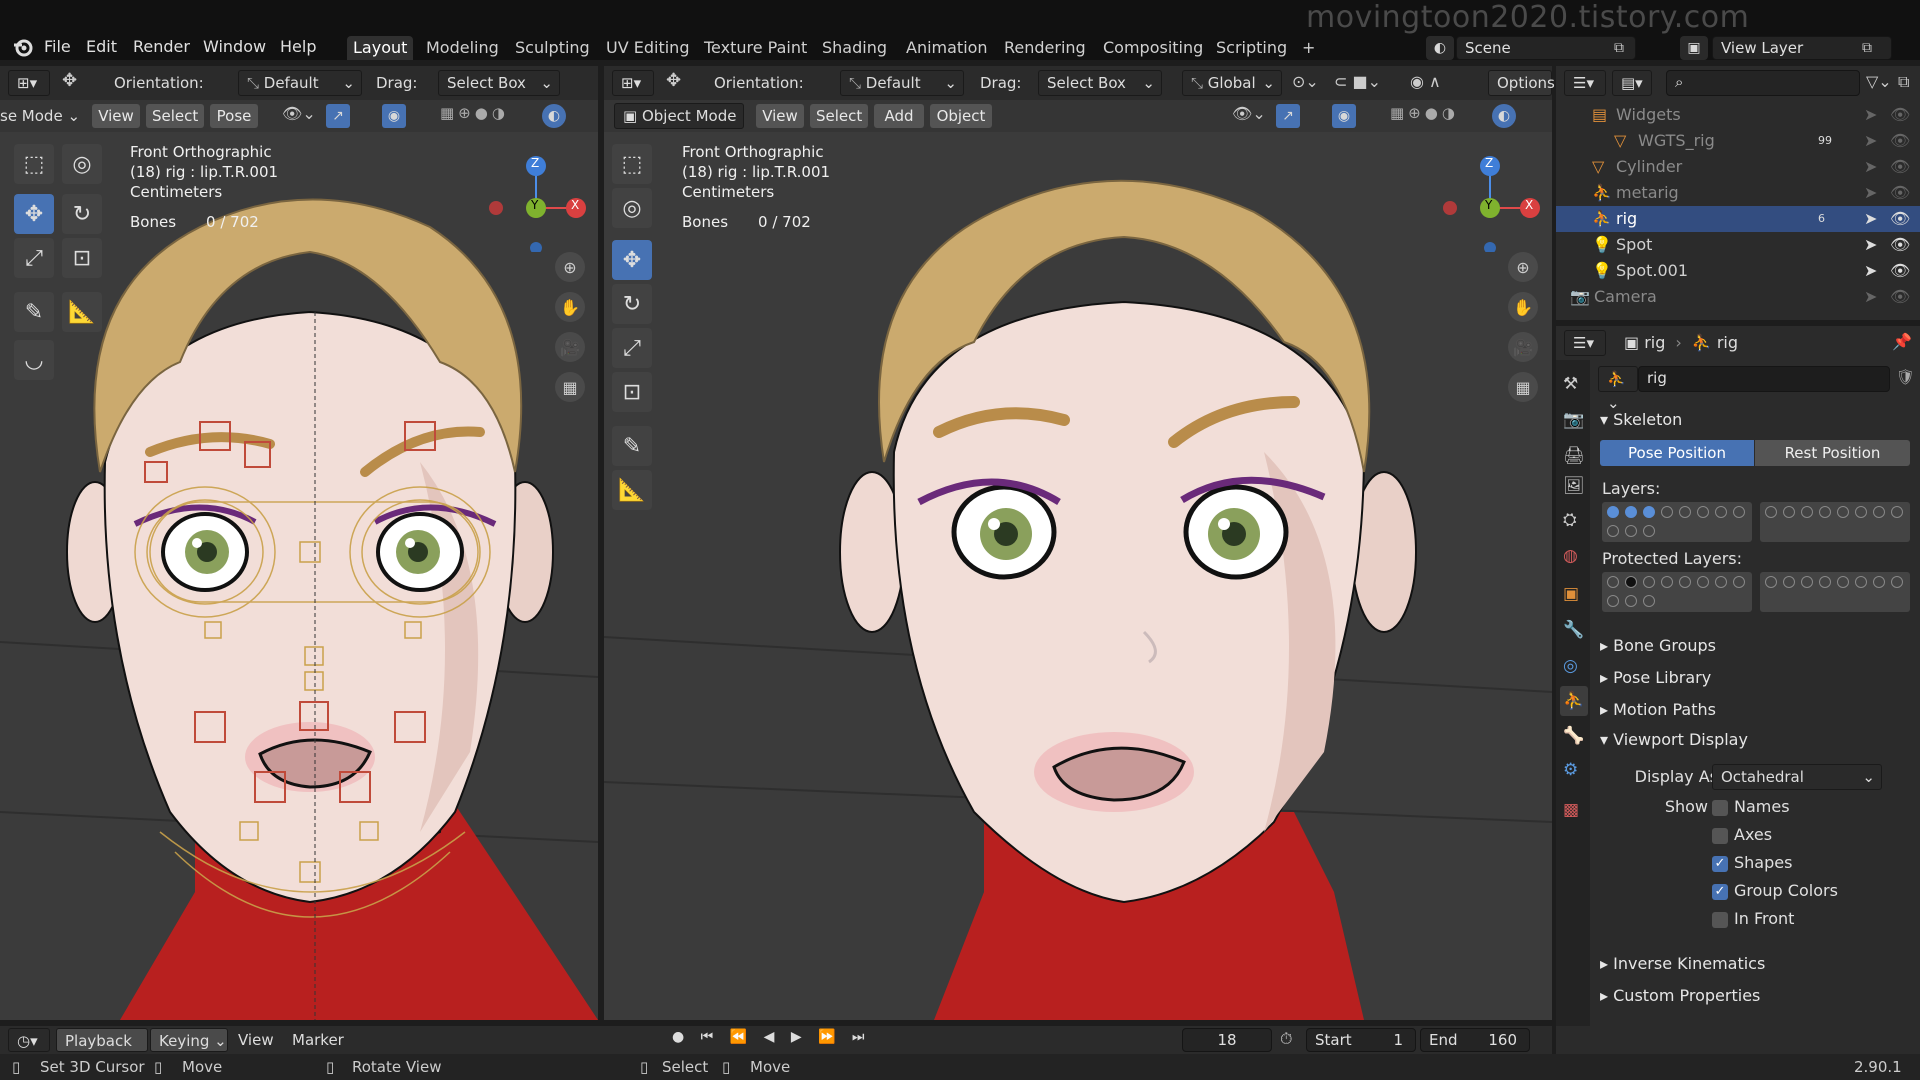 The image size is (1920, 1080). What do you see at coordinates (1570, 666) in the screenshot?
I see `physics-tab-icon: ◎` at bounding box center [1570, 666].